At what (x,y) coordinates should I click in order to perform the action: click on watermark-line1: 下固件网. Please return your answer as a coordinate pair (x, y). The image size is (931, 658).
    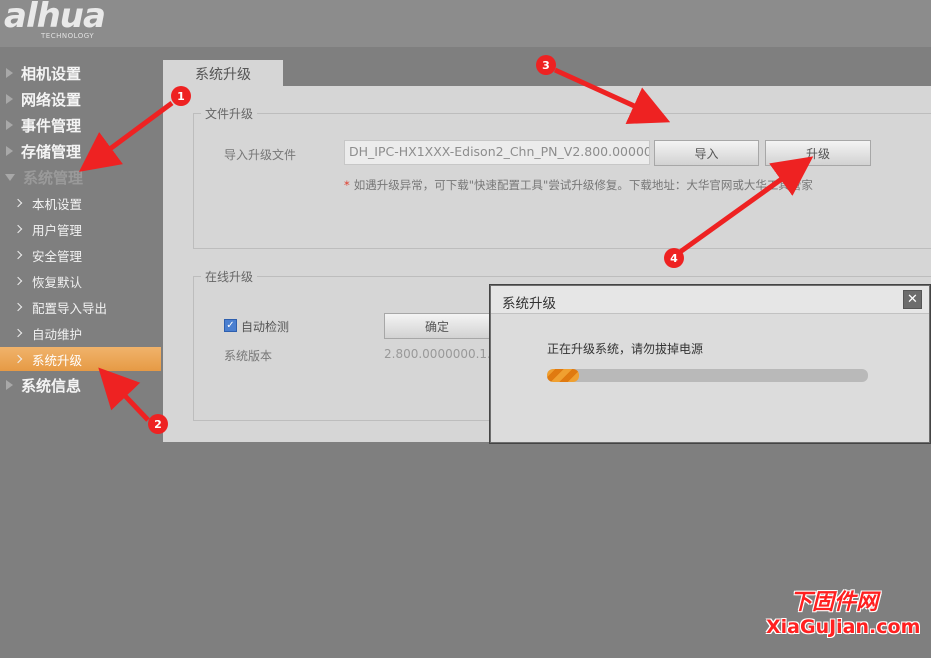
    Looking at the image, I should click on (834, 602).